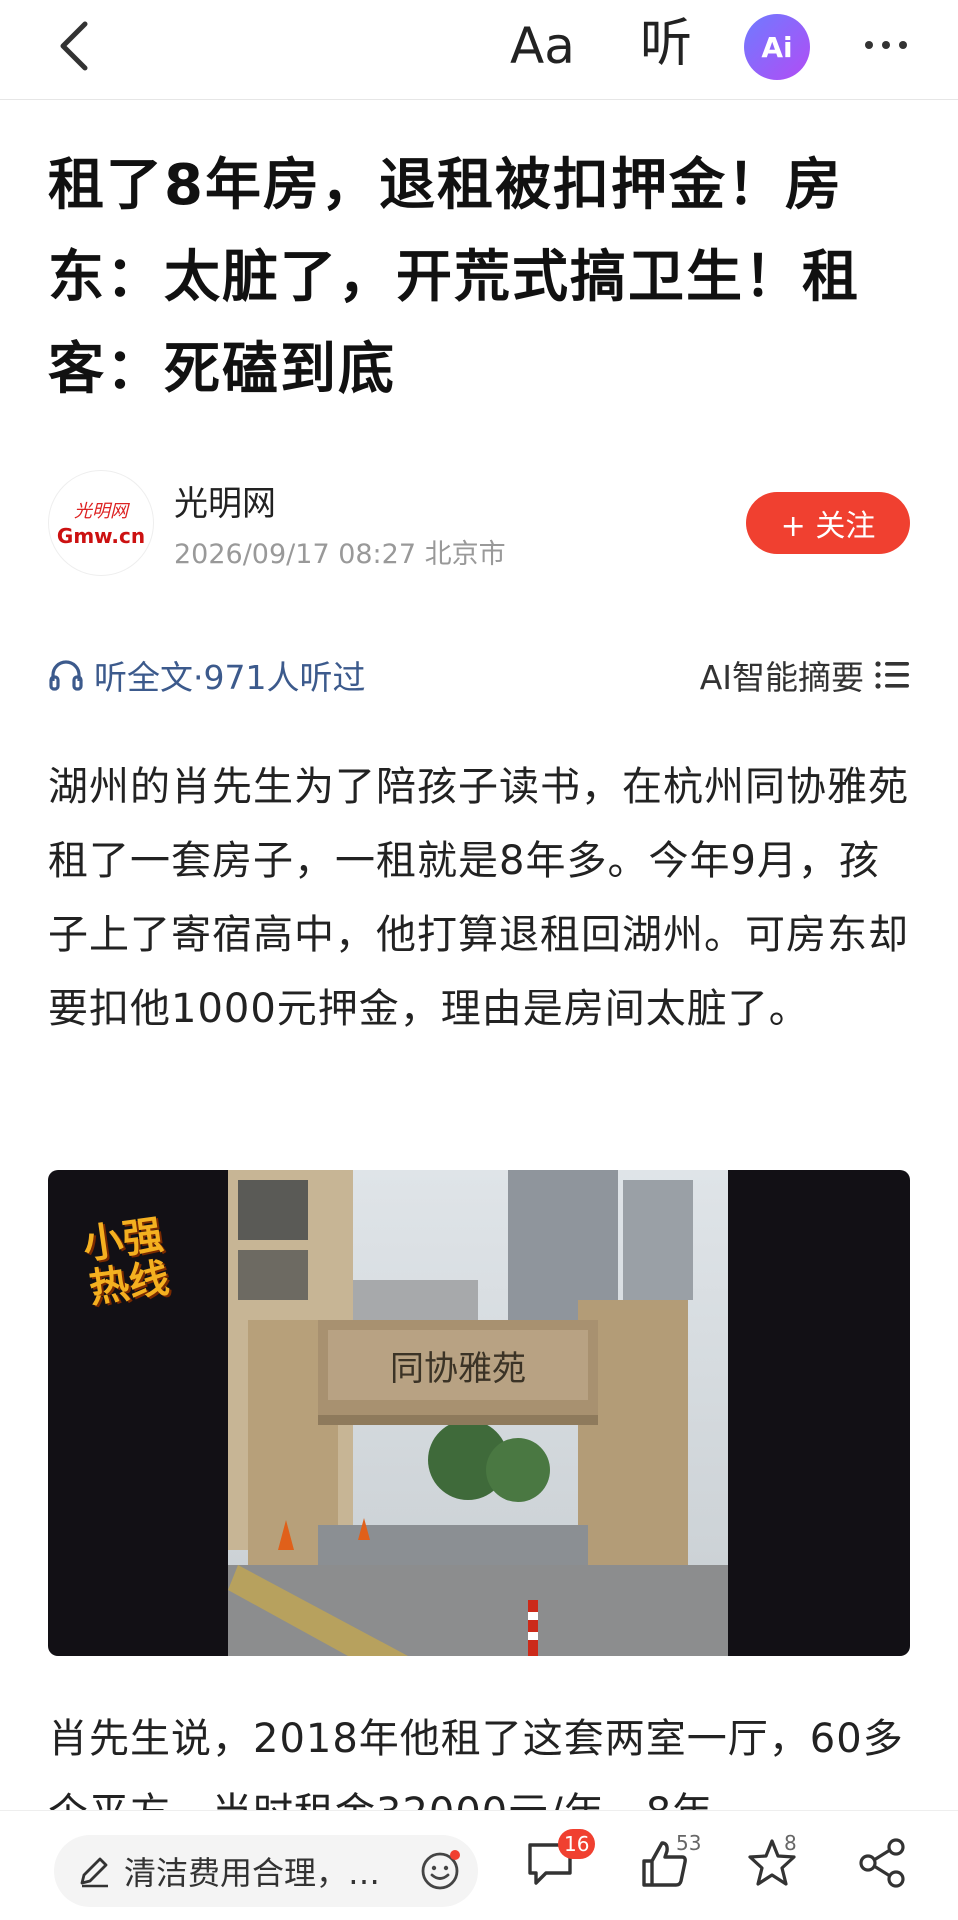 This screenshot has height=1920, width=958. What do you see at coordinates (668, 1865) in the screenshot?
I see `like-button: 53` at bounding box center [668, 1865].